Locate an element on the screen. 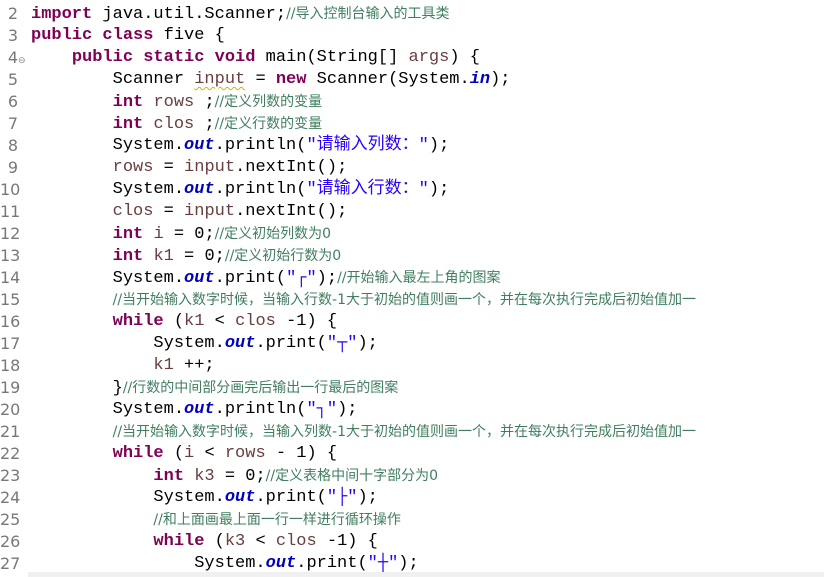  code-line: 24 System.out.print("├"); is located at coordinates (412, 498).